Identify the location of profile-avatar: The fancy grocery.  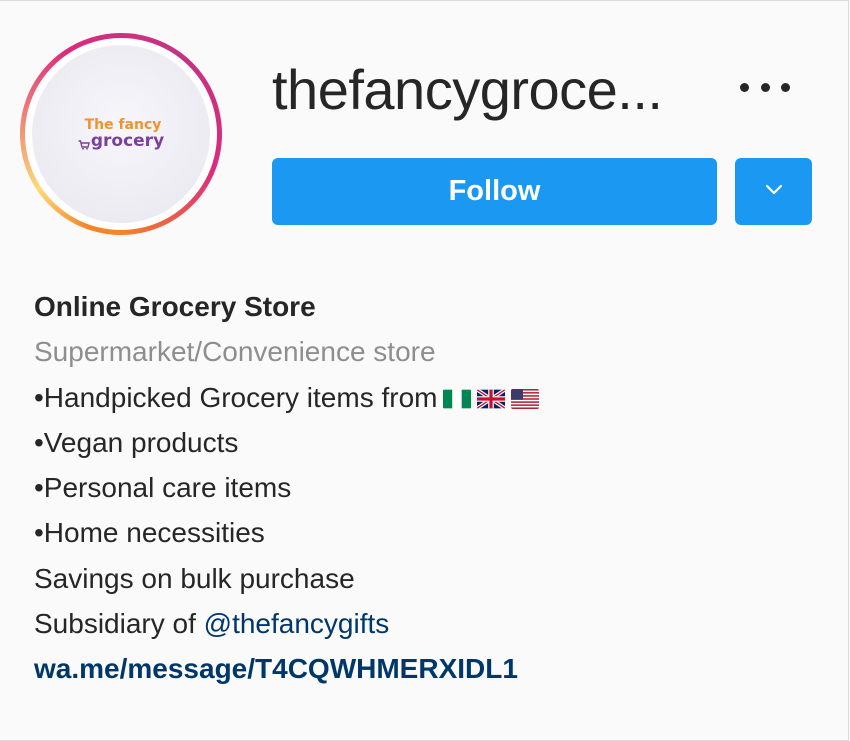
(121, 134).